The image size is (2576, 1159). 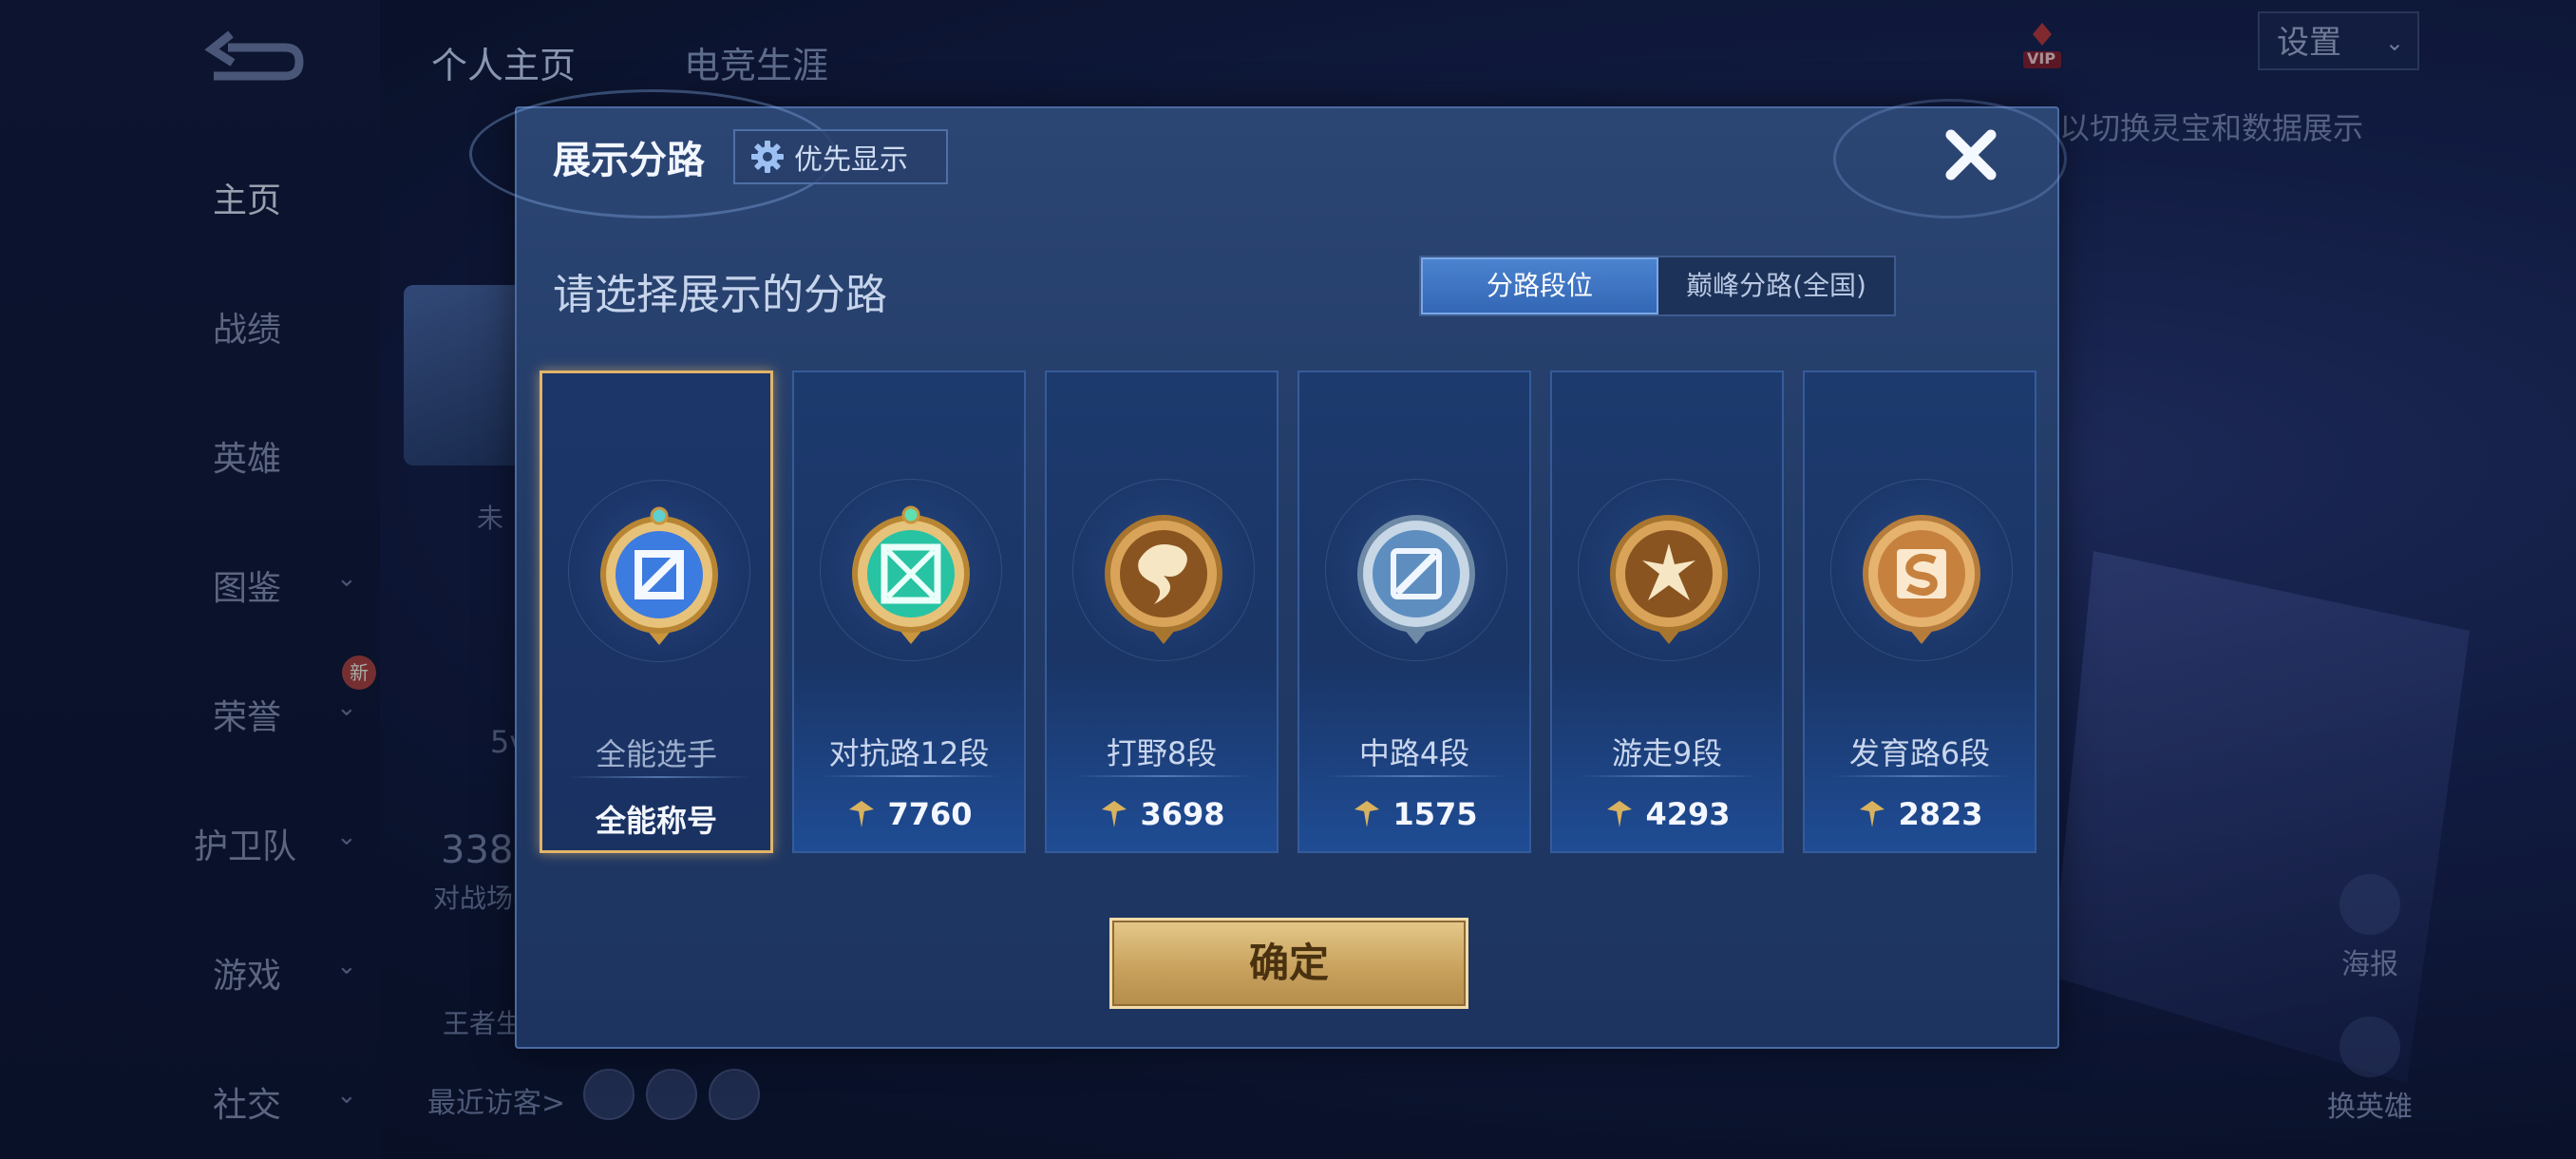 I want to click on lane-value: 7760, so click(x=909, y=814).